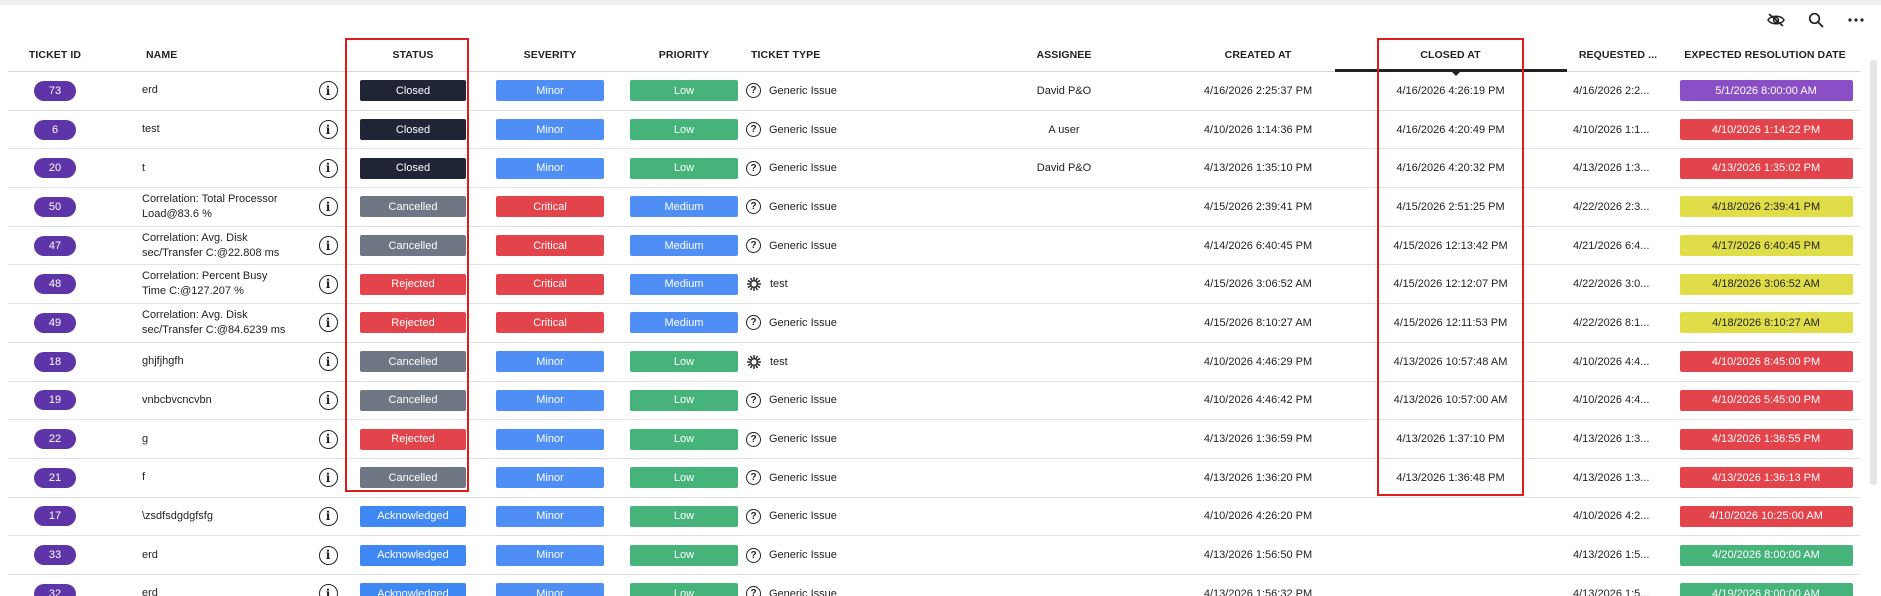  Describe the element at coordinates (55, 284) in the screenshot. I see `ticket-id-pill: 48` at that location.